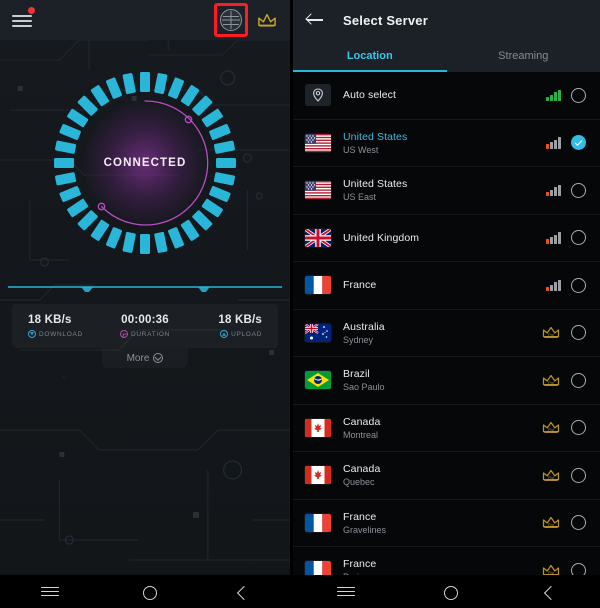  Describe the element at coordinates (145, 20) in the screenshot. I see `left-topbar` at that location.